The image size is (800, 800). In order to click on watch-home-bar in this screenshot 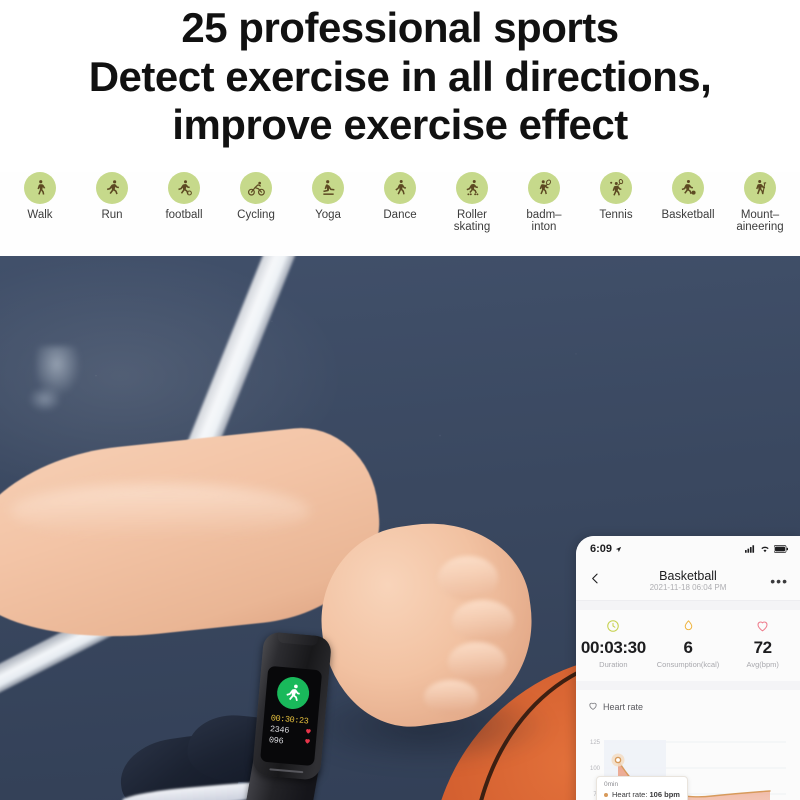, I will do `click(286, 771)`.